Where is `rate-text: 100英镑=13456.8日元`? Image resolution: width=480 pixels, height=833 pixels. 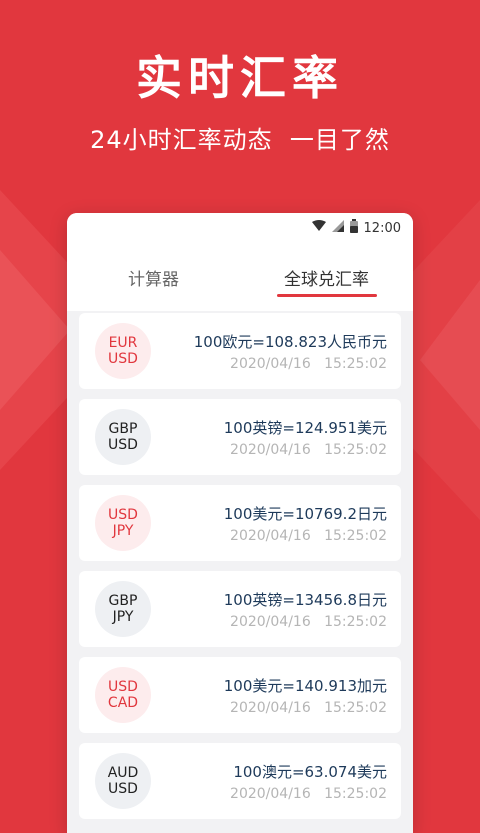
rate-text: 100英镑=13456.8日元 is located at coordinates (305, 599).